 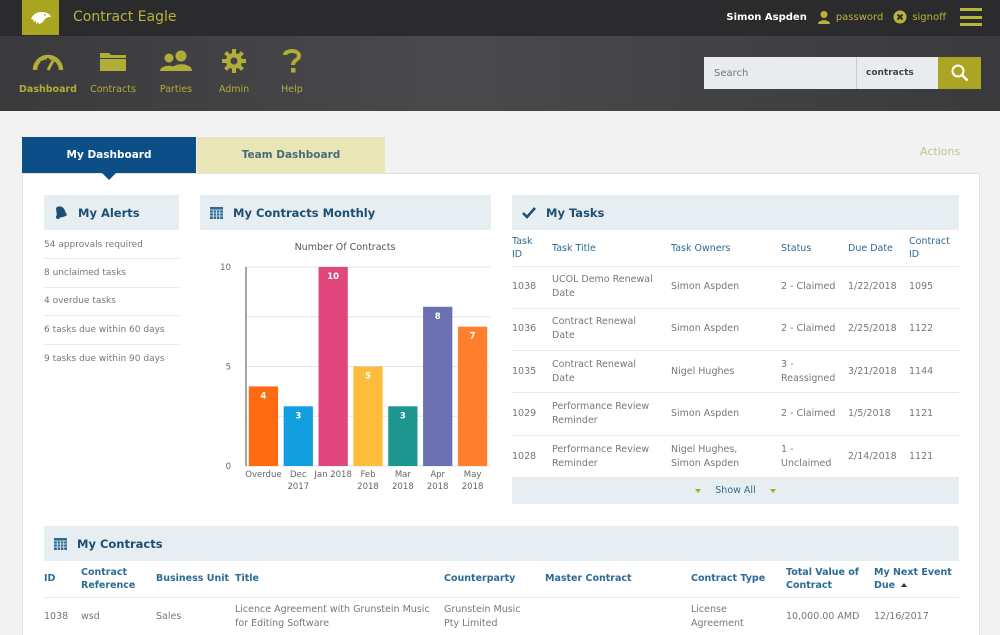 I want to click on actions-link: Actions, so click(x=940, y=151).